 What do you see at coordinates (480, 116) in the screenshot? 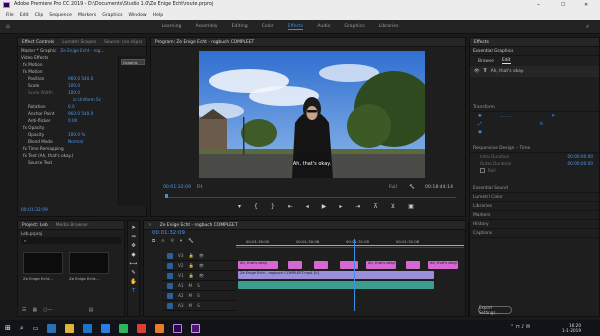
I see `position-icon: ✚` at bounding box center [480, 116].